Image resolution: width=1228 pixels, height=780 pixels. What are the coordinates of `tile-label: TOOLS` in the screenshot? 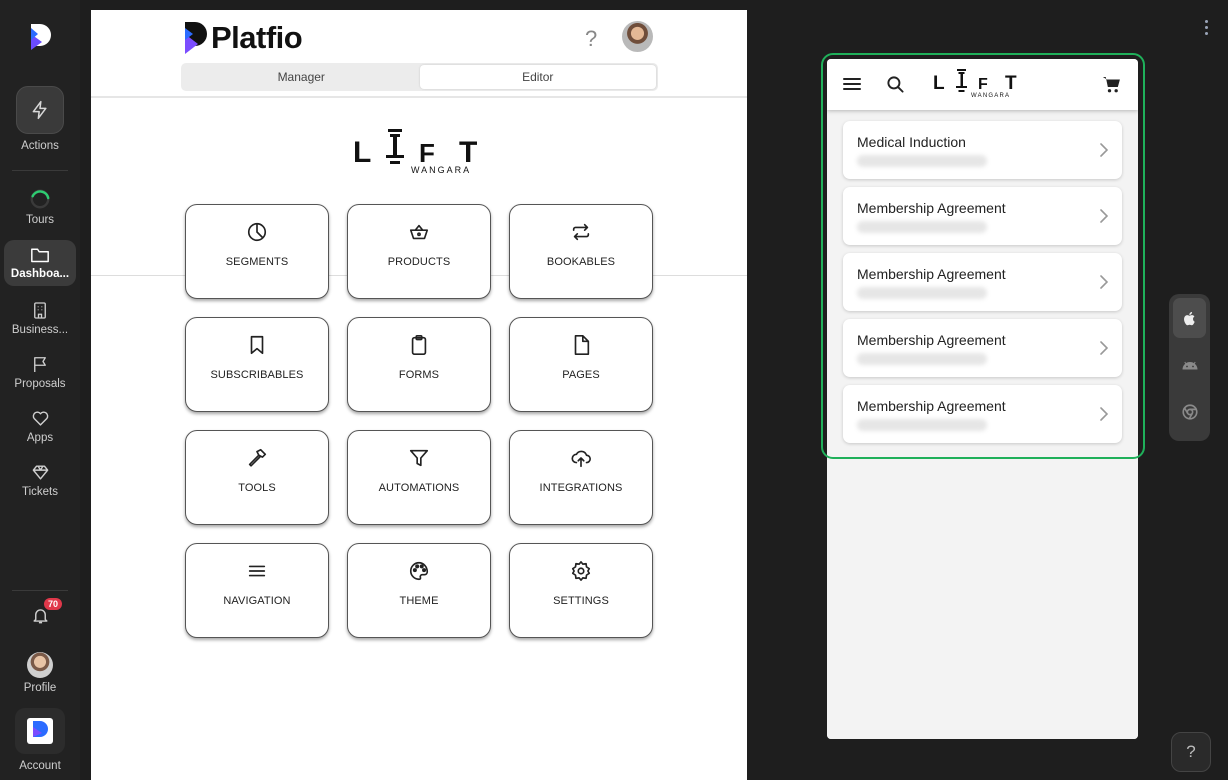 It's located at (257, 488).